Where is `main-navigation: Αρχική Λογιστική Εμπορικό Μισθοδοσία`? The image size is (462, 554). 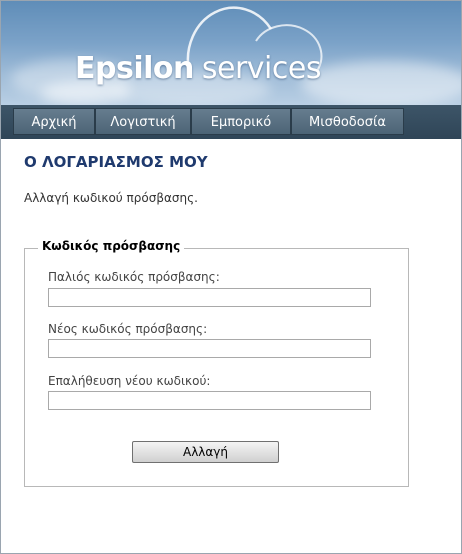
main-navigation: Αρχική Λογιστική Εμπορικό Μισθοδοσία is located at coordinates (231, 122).